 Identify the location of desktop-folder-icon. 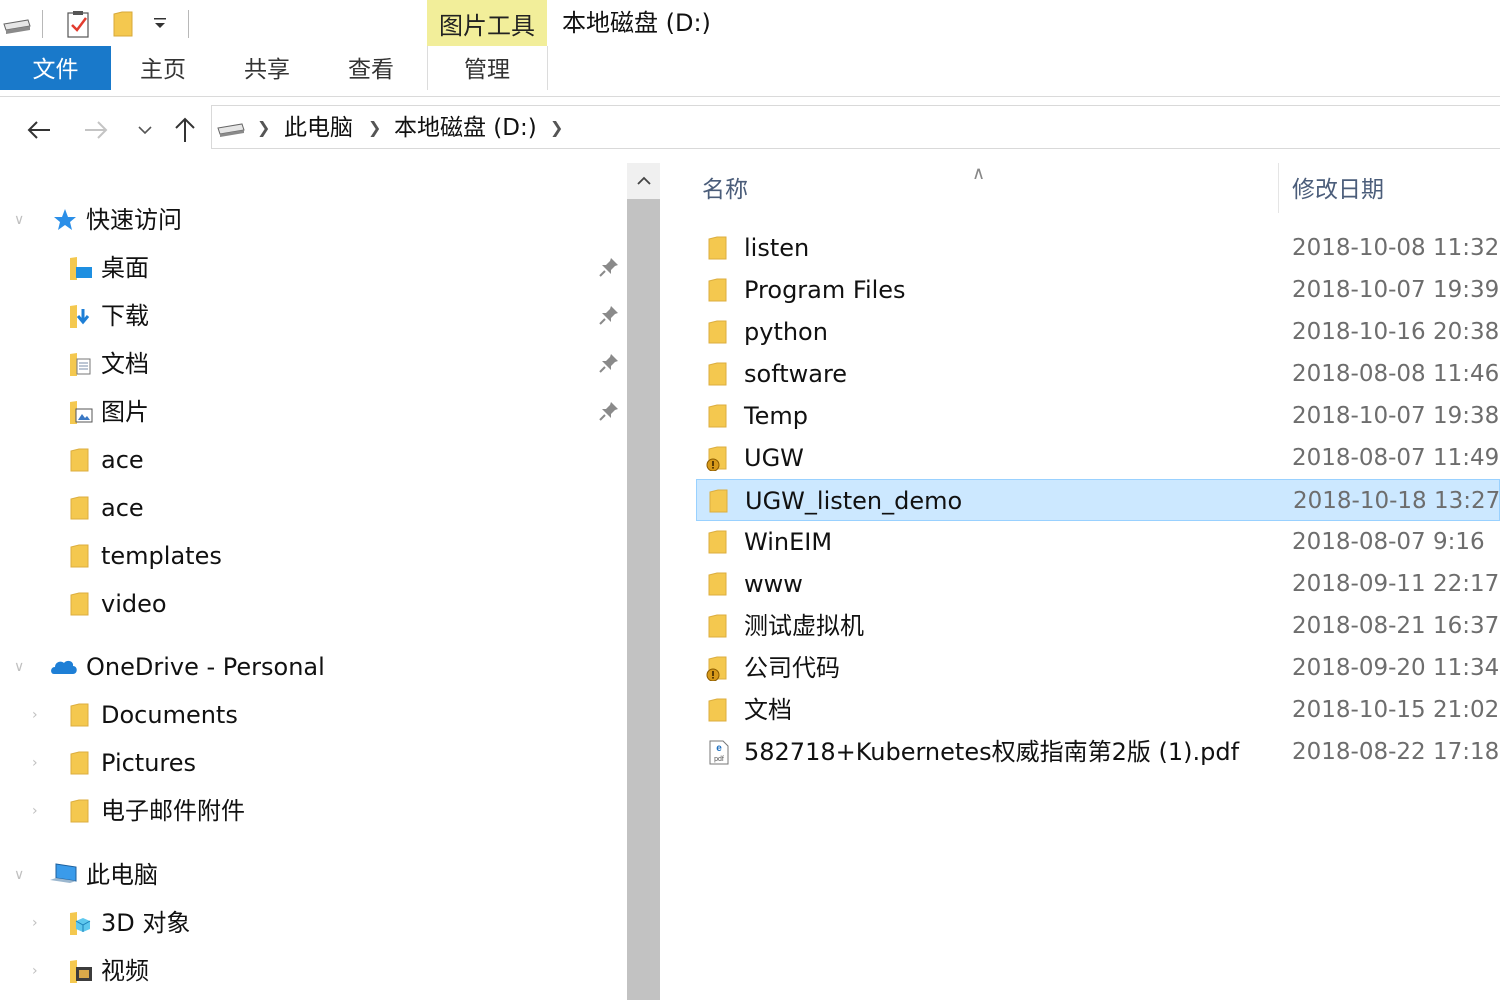
(81, 268).